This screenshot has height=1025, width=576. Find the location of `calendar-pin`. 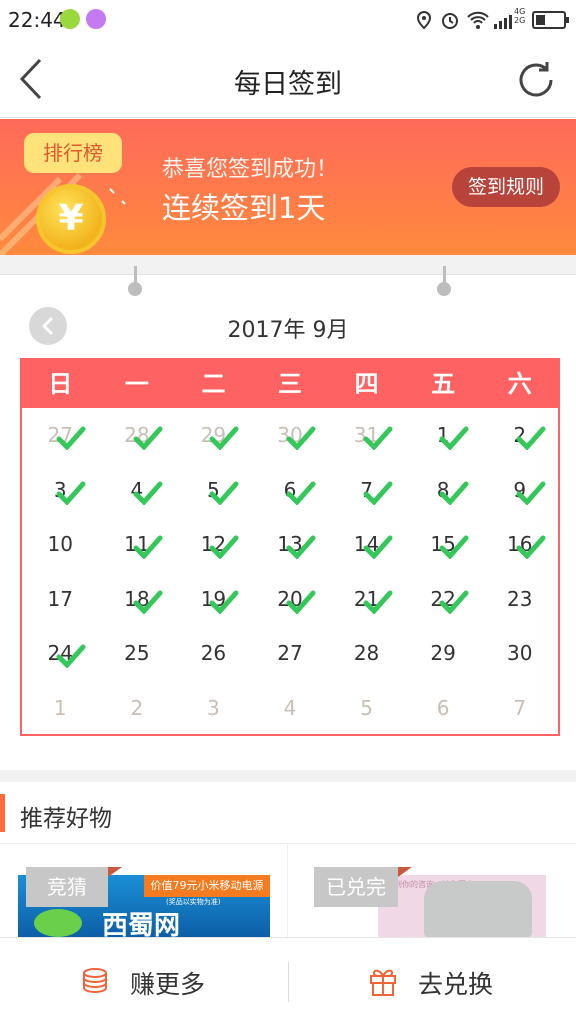

calendar-pin is located at coordinates (135, 281).